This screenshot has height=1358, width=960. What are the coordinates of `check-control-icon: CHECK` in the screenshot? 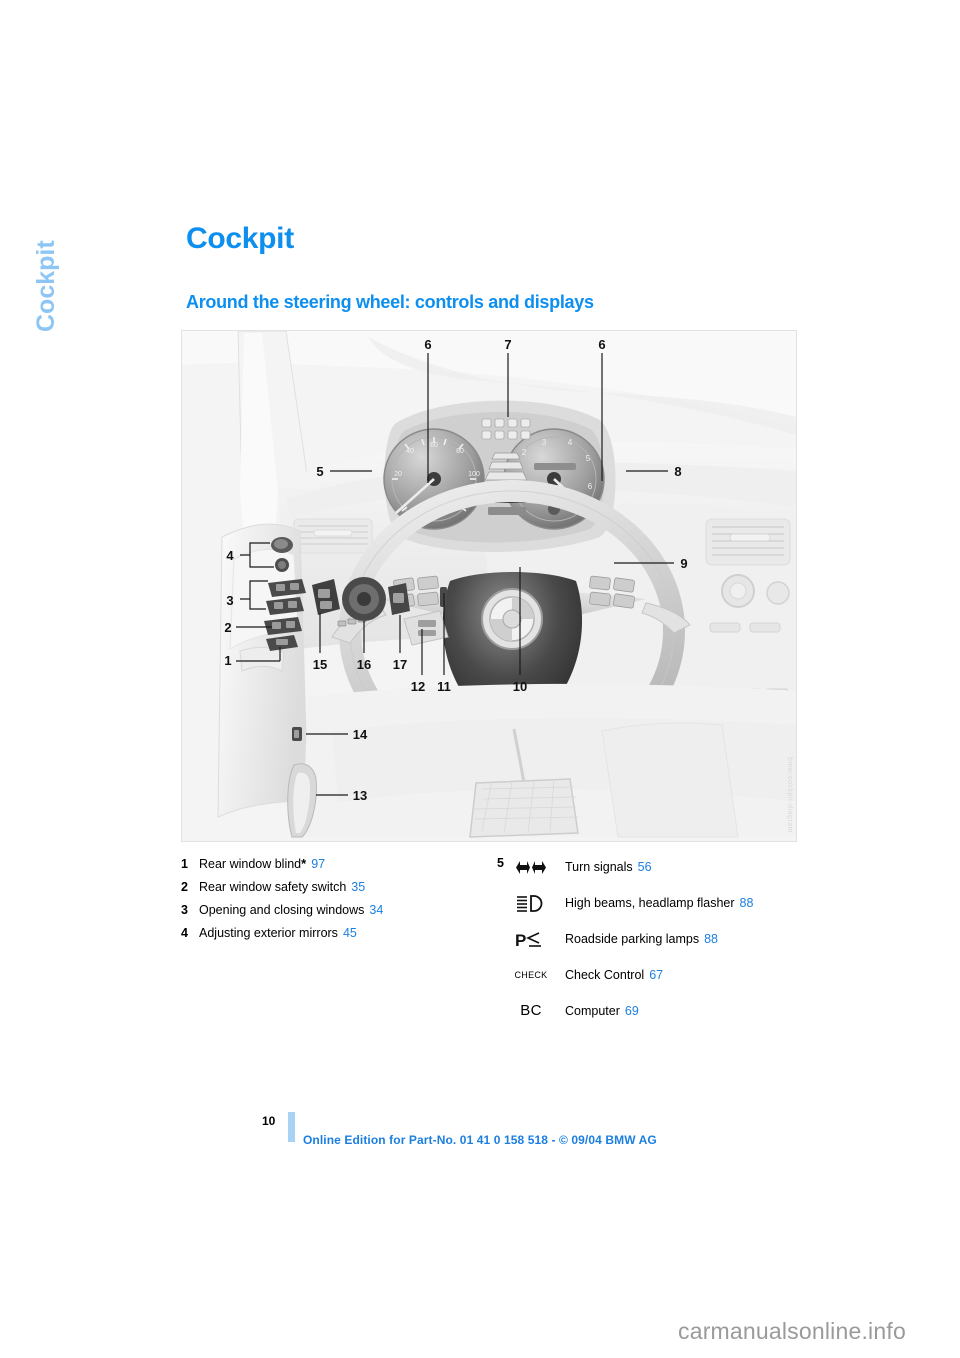 It's located at (531, 975).